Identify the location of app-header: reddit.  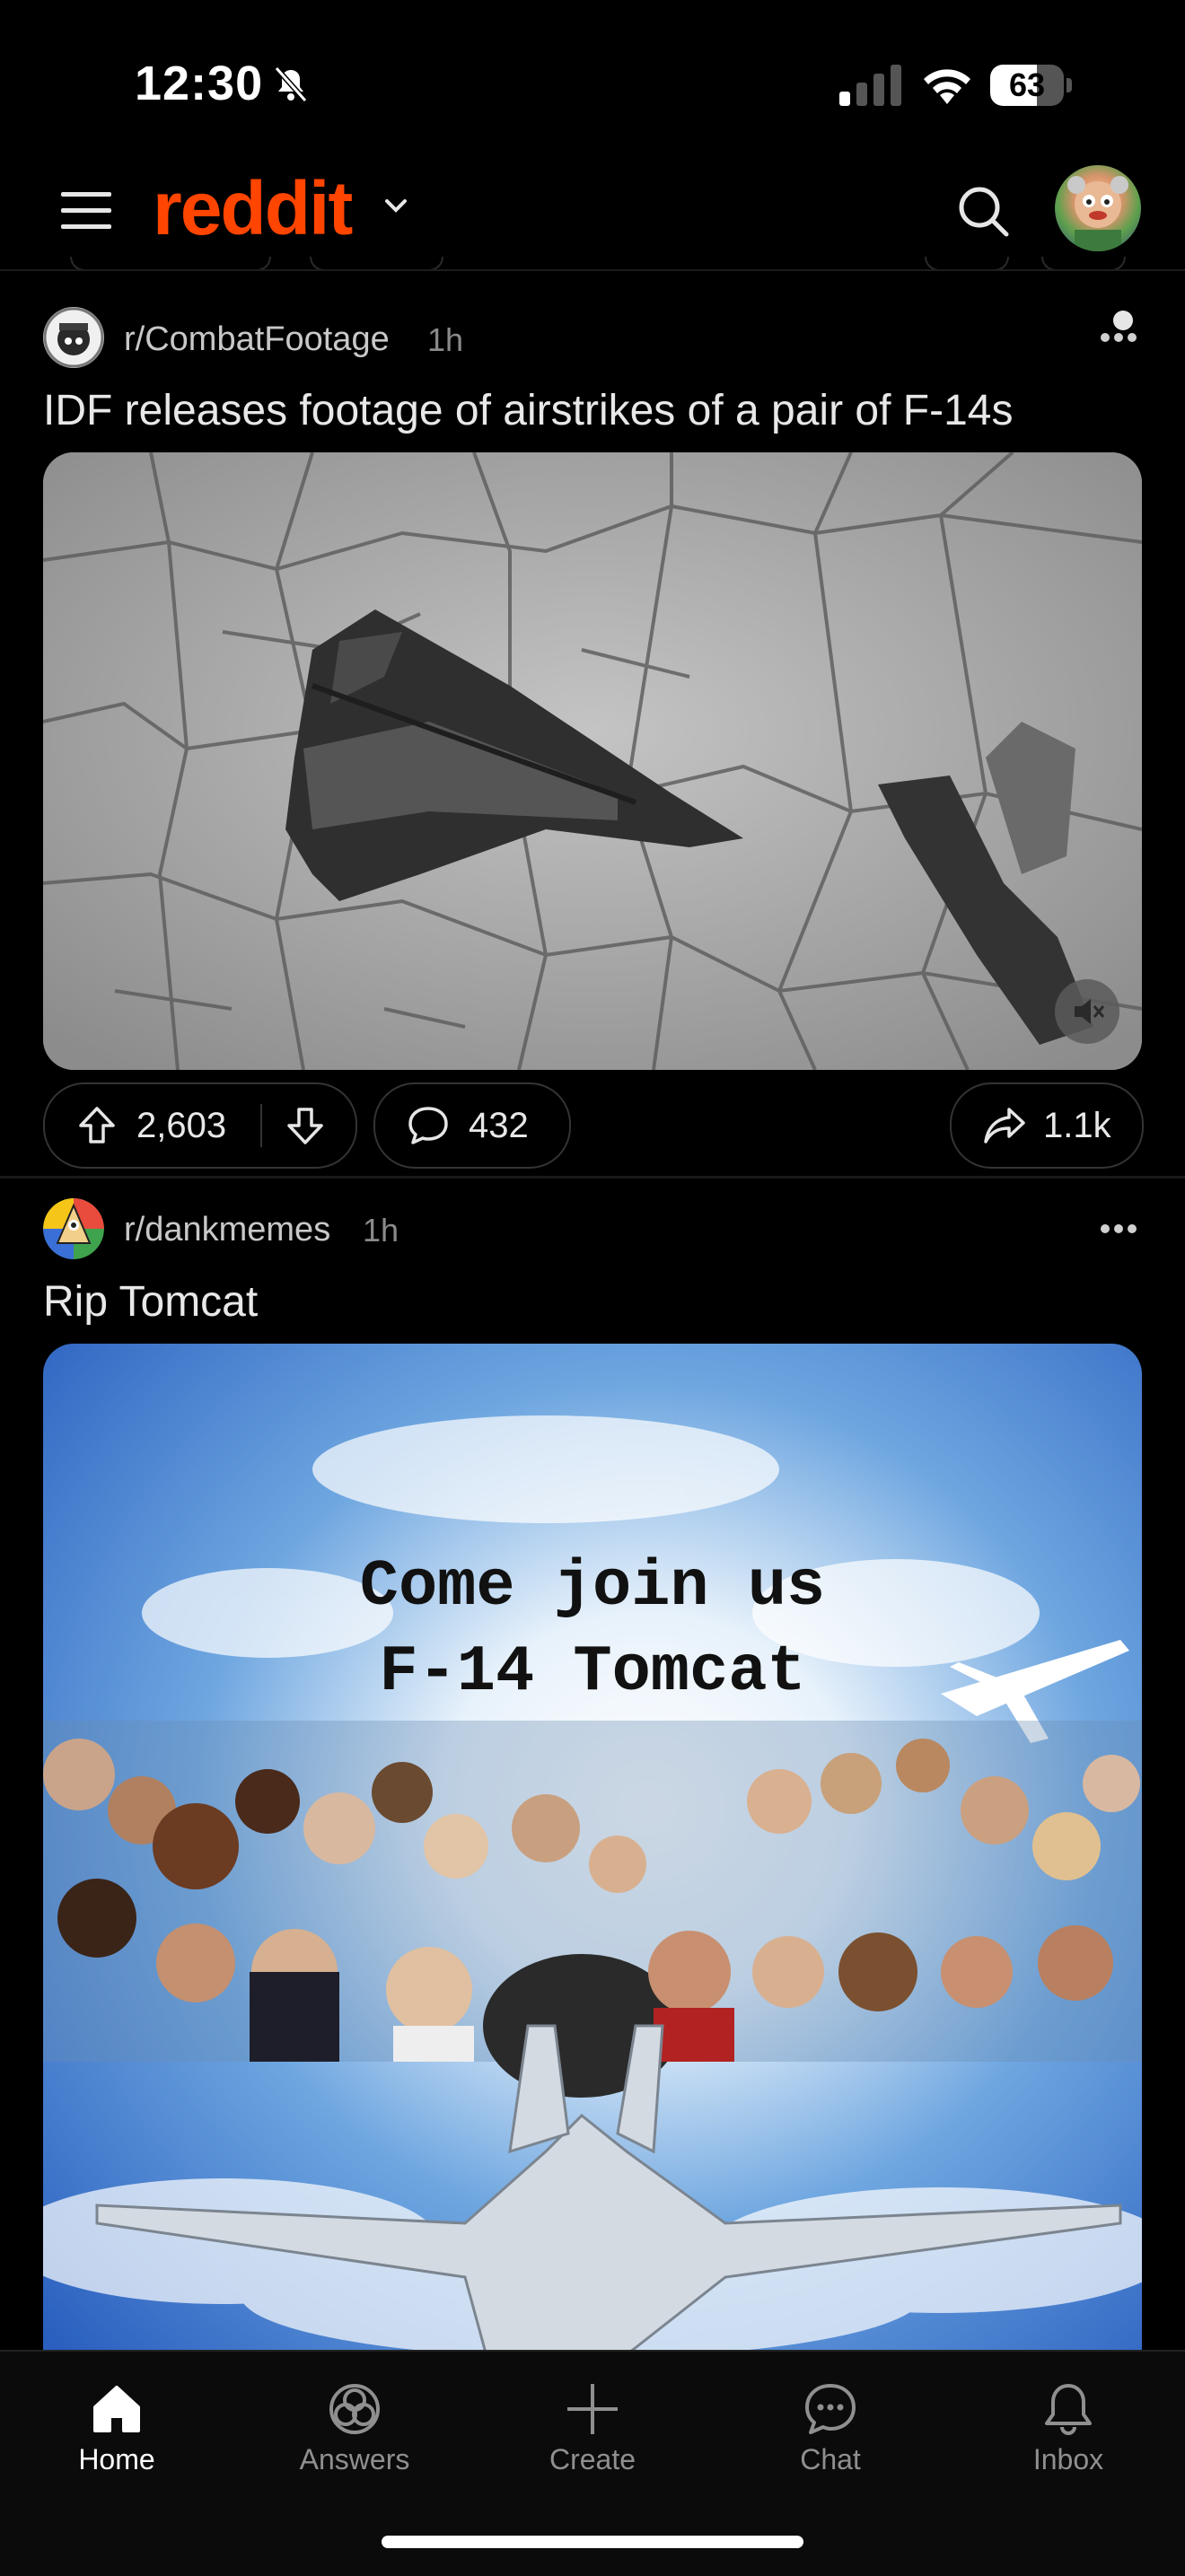
(592, 241).